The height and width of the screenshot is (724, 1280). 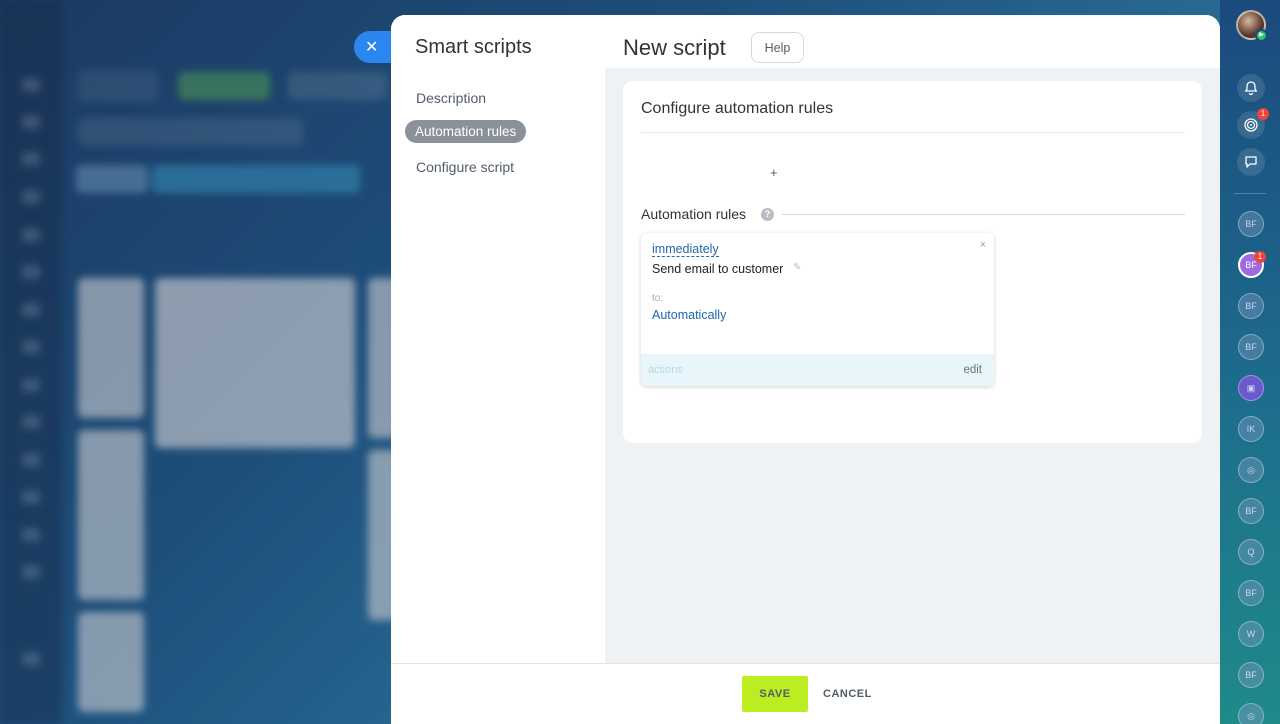 I want to click on rule-edit-button: edit, so click(x=972, y=370).